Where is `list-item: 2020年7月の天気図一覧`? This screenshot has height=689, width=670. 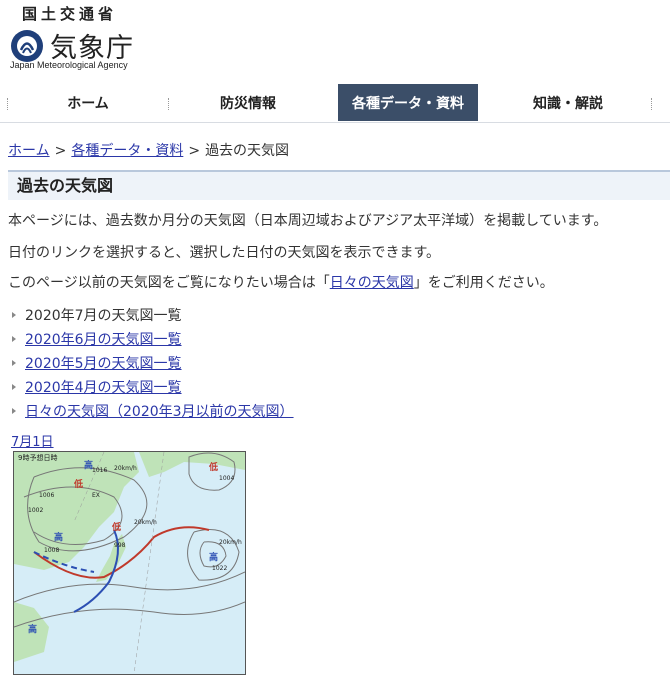 list-item: 2020年7月の天気図一覧 is located at coordinates (153, 315).